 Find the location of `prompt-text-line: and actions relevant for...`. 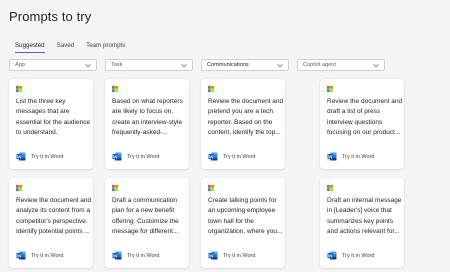

prompt-text-line: and actions relevant for... is located at coordinates (363, 232).